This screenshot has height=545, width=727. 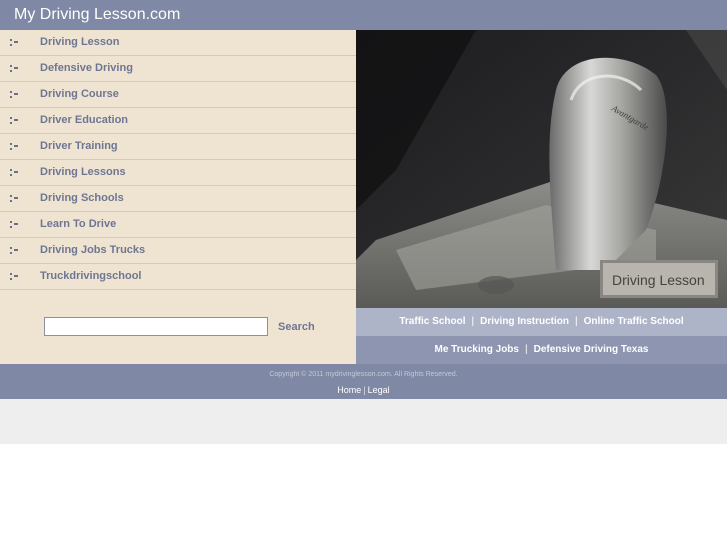 I want to click on sidebar-item-driver-education: Driver Education, so click(x=178, y=121).